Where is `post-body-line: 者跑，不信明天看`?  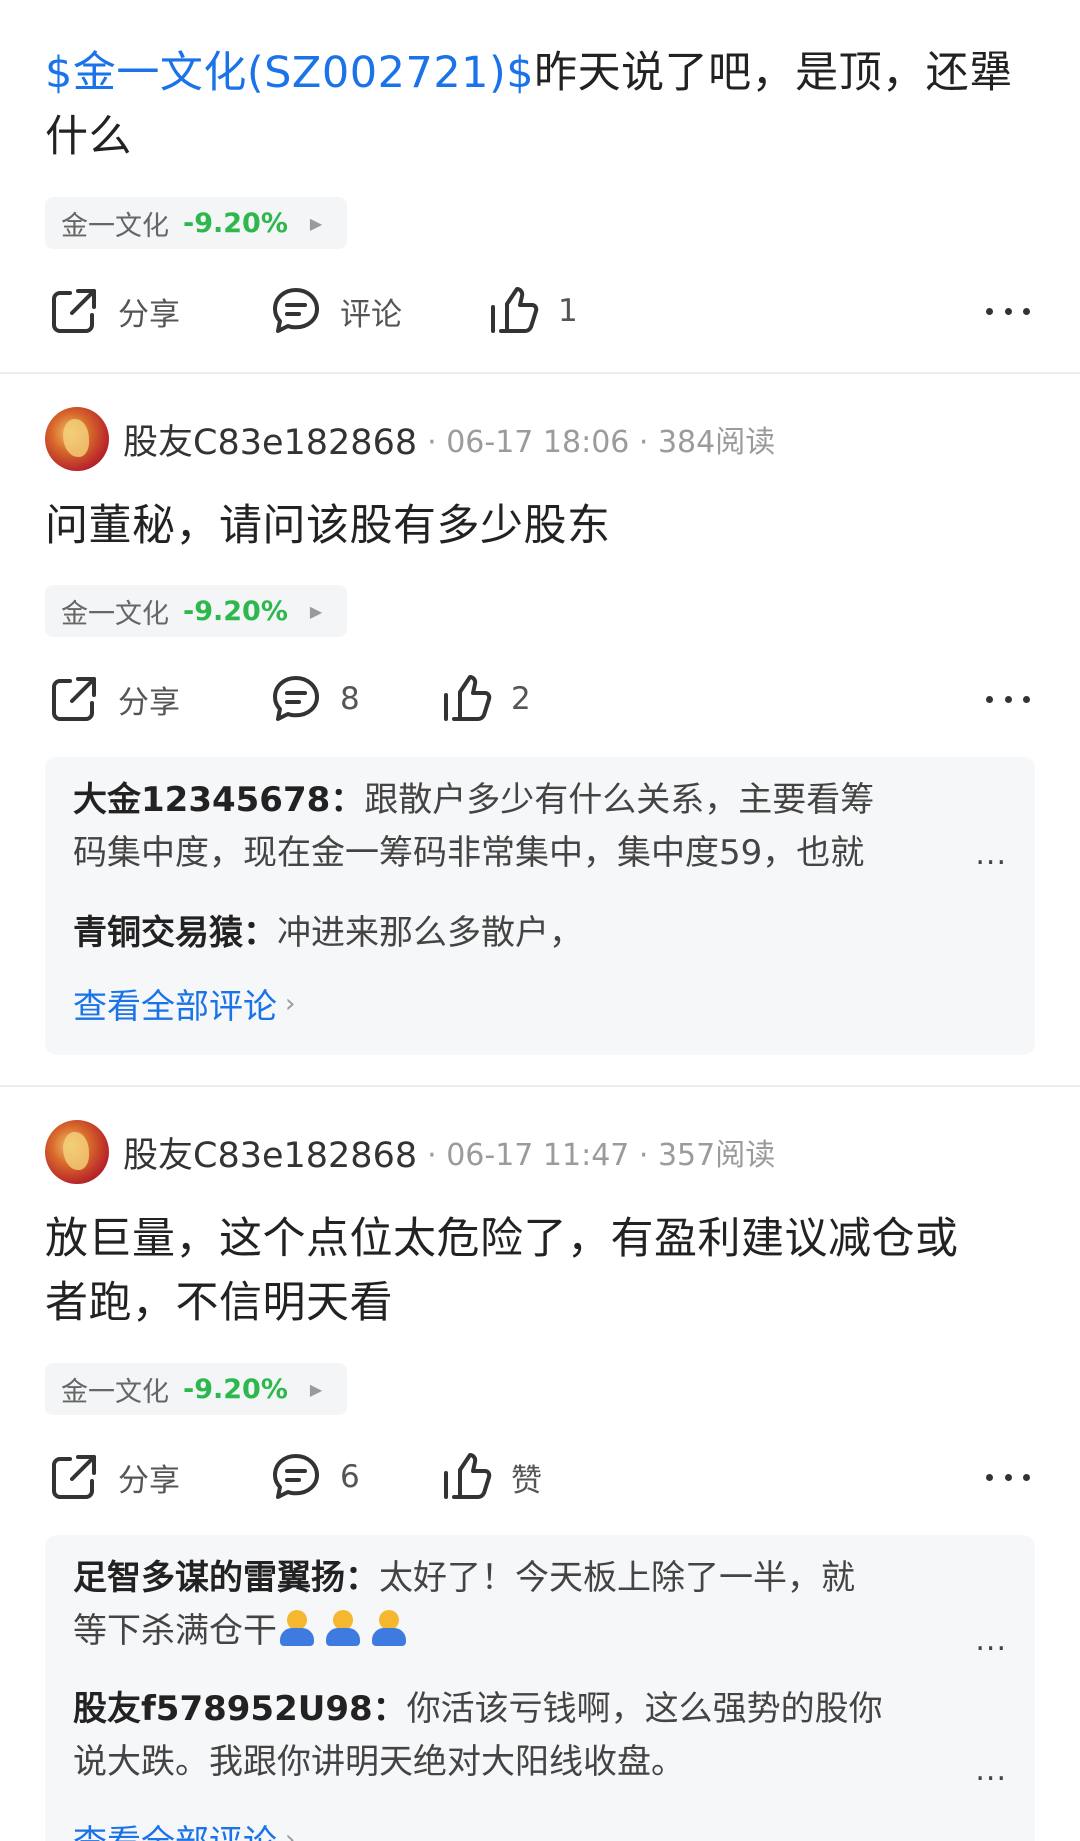 post-body-line: 者跑，不信明天看 is located at coordinates (219, 1303).